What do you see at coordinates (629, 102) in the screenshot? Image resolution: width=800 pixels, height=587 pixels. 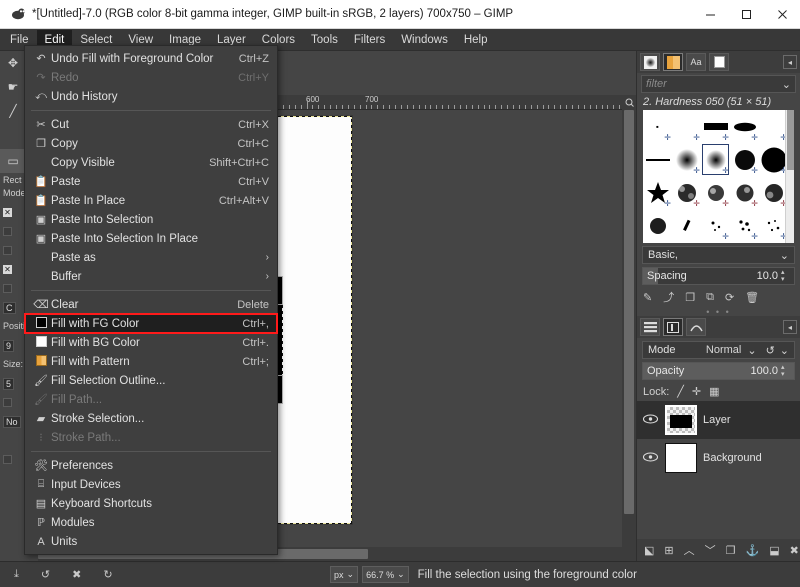 I see `navigate-corner-icon` at bounding box center [629, 102].